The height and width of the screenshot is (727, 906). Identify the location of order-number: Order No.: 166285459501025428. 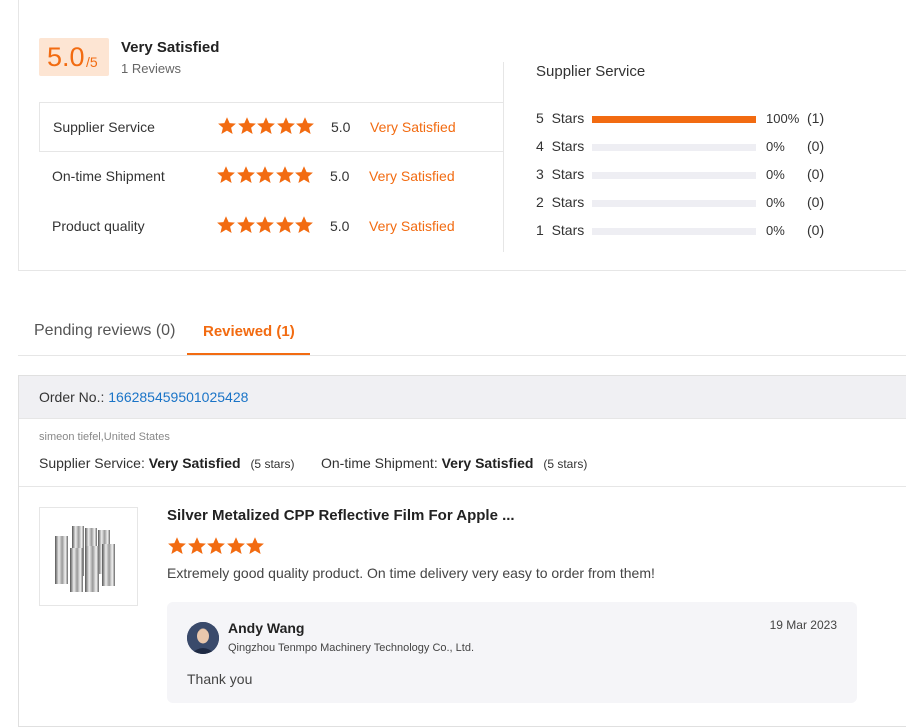
(143, 397).